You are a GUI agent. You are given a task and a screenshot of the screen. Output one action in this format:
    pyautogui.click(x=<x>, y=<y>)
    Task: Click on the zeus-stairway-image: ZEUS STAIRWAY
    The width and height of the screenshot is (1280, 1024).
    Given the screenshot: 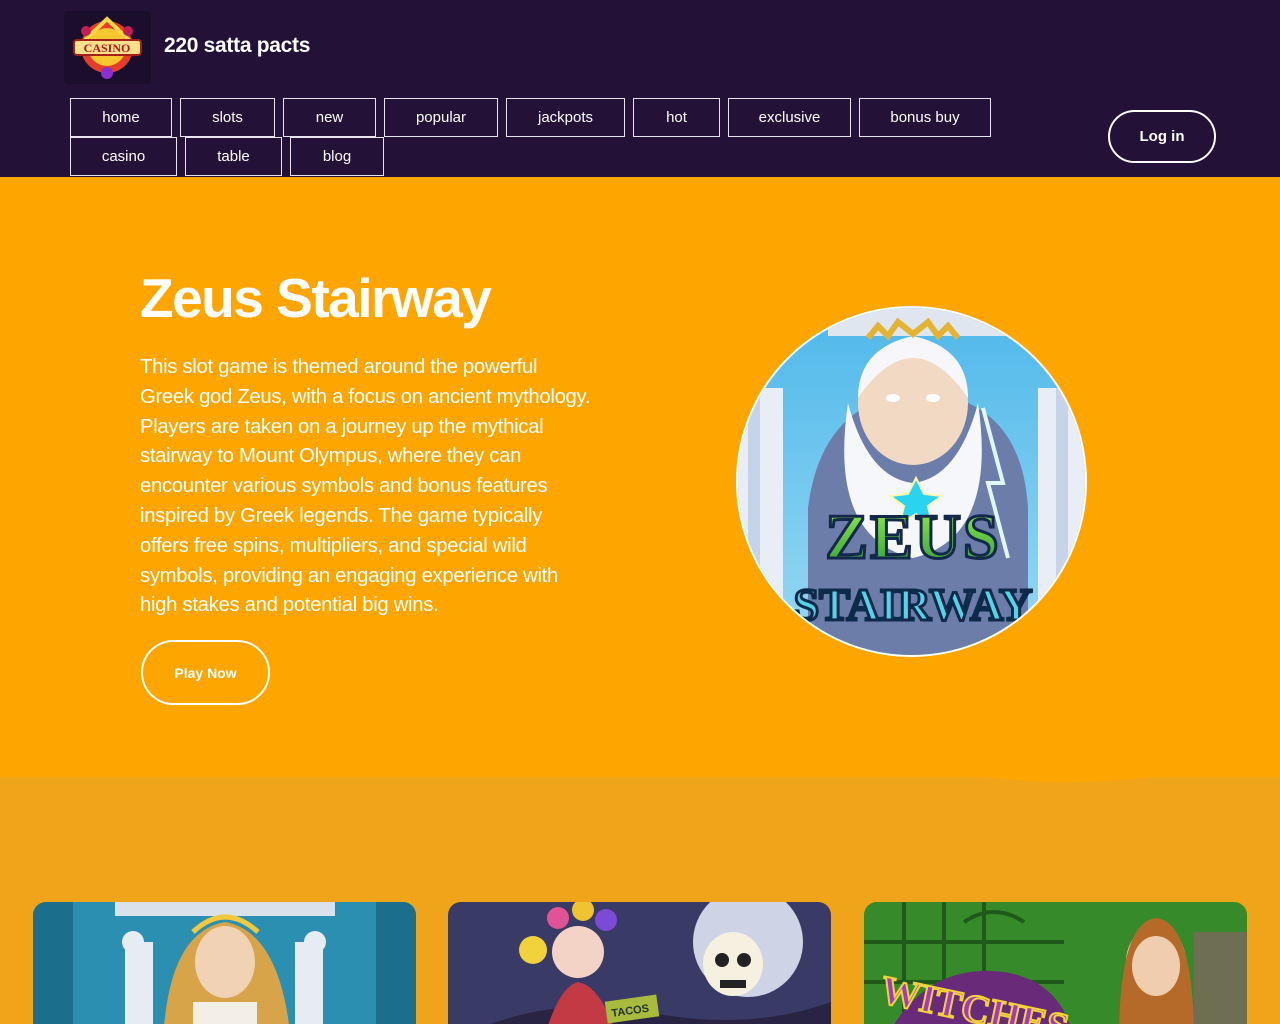 What is the action you would take?
    pyautogui.click(x=911, y=481)
    